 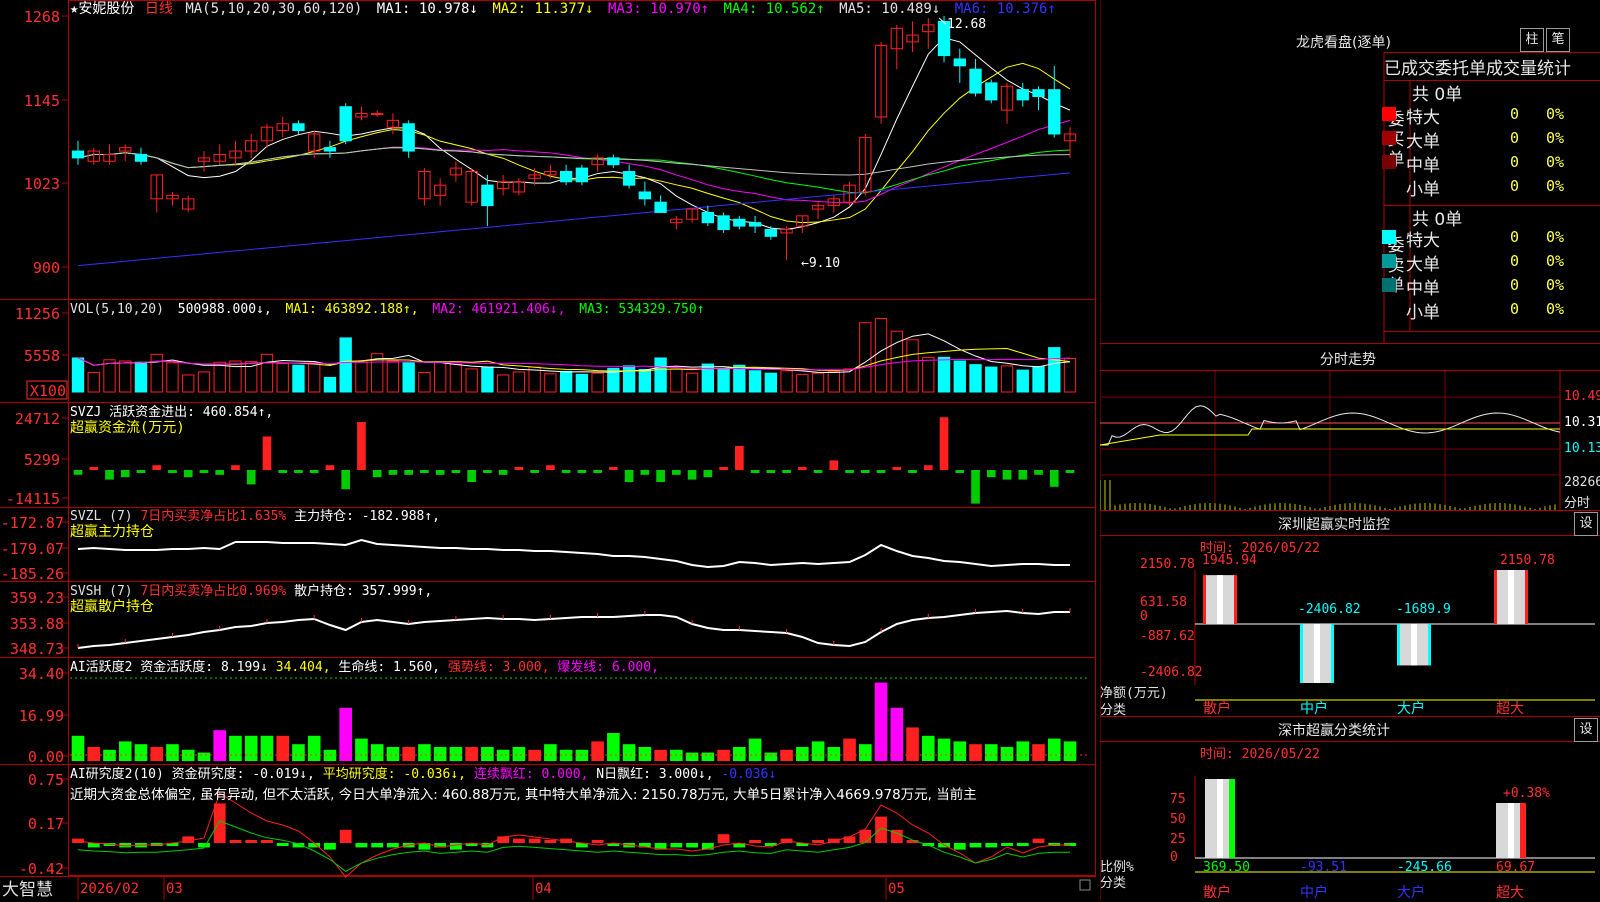 I want to click on monitor-value: 2150.78, so click(x=1527, y=560).